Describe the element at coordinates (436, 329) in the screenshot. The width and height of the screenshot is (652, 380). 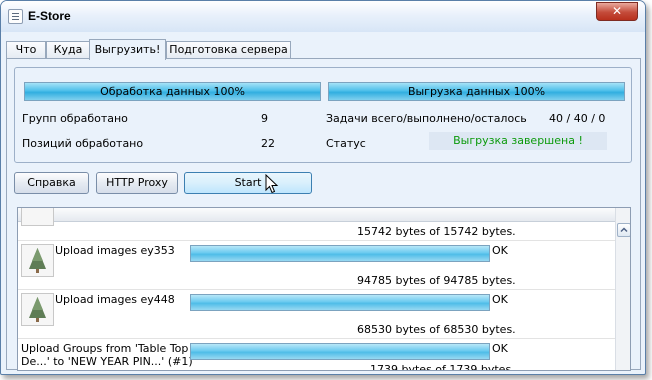
I see `log-row-bytes: 68530 bytes of 68530 bytes.` at that location.